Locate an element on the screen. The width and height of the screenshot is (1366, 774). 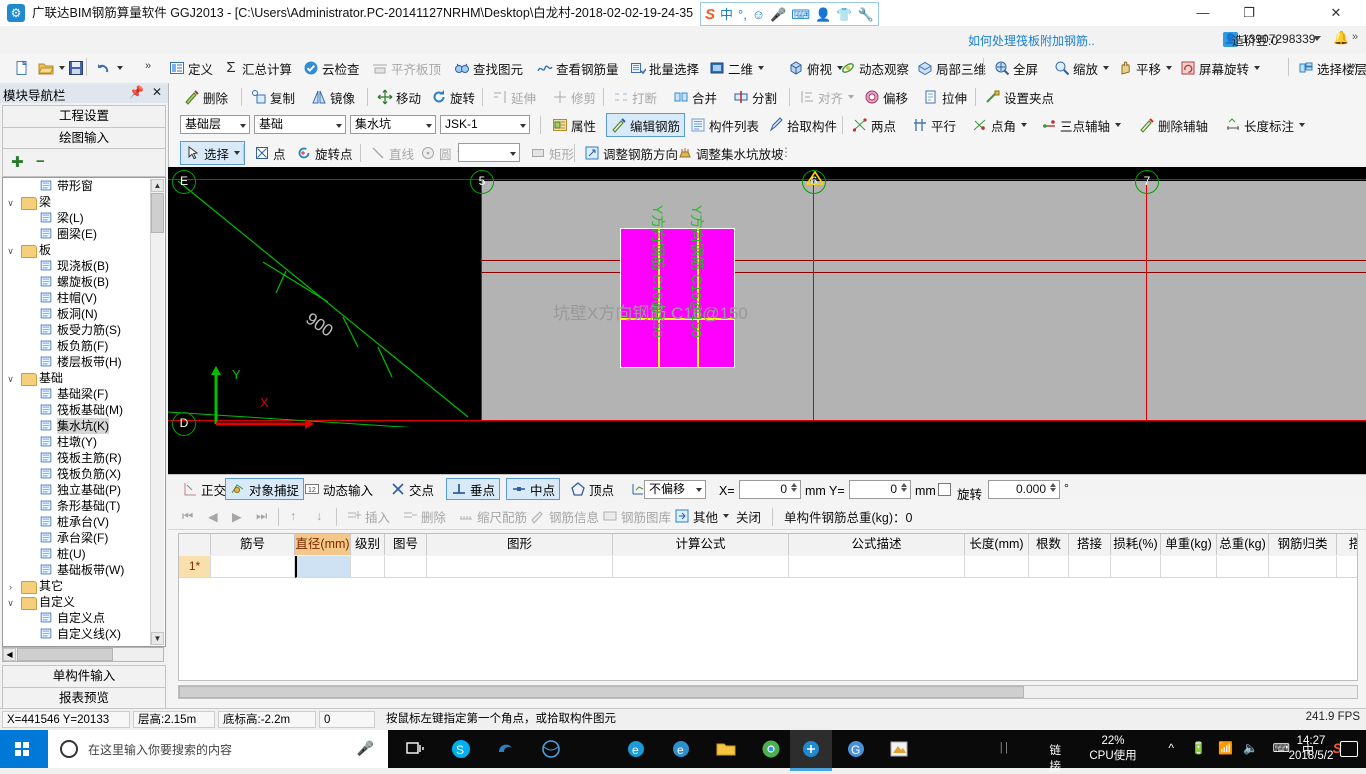
move-up-button: ↑ is located at coordinates (293, 516).